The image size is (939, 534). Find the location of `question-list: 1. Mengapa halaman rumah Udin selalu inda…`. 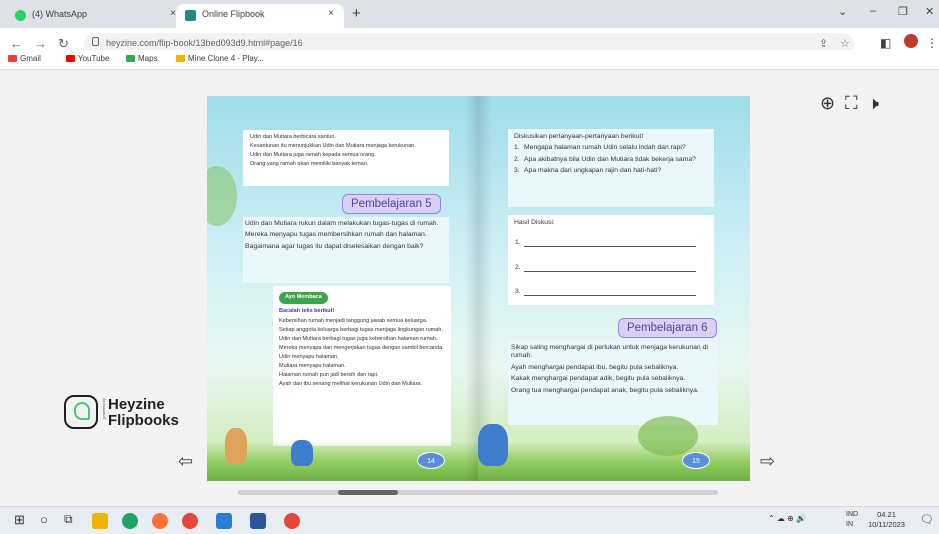

question-list: 1. Mengapa halaman rumah Udin selalu inda… is located at coordinates (611, 159).